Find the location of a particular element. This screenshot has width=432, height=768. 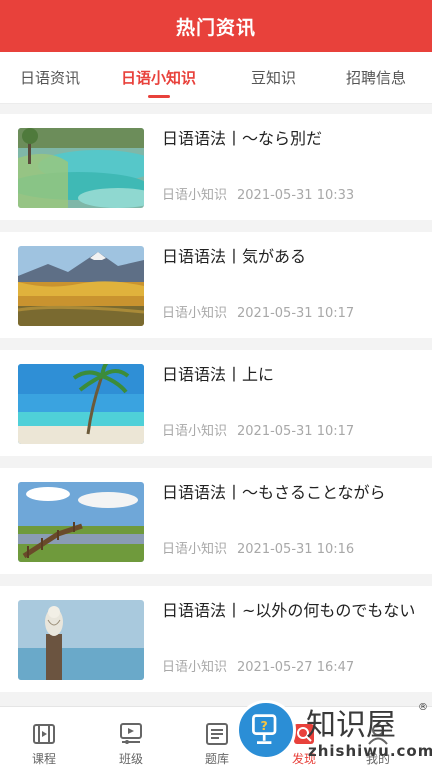

article-title: 日语语法丨気がある is located at coordinates (234, 256).